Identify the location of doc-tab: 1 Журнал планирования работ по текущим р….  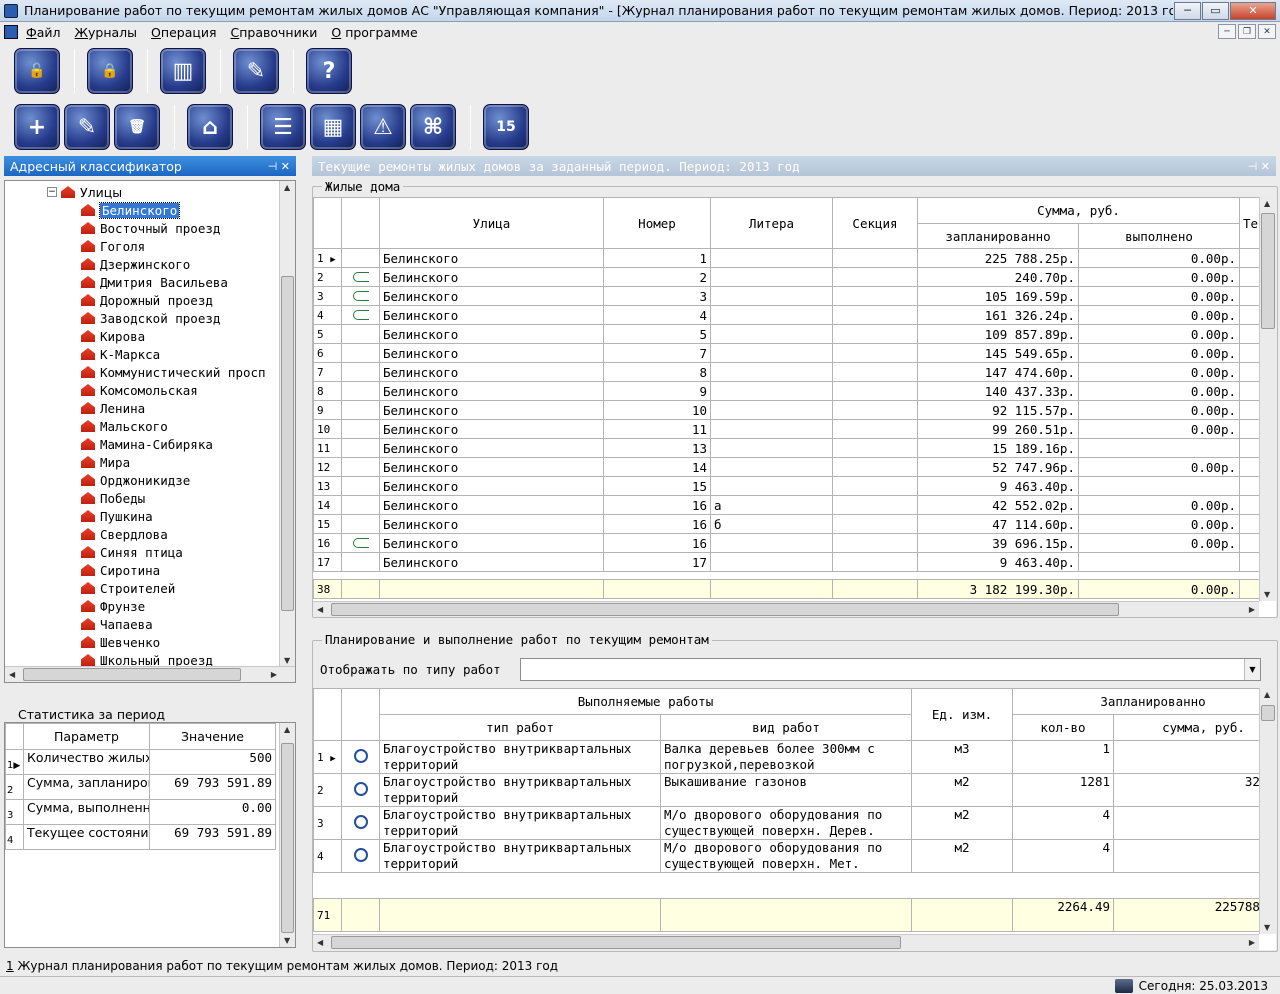
(282, 966).